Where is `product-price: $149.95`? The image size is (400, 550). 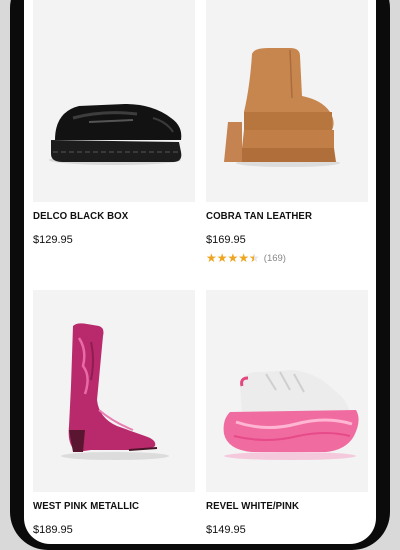 product-price: $149.95 is located at coordinates (226, 530).